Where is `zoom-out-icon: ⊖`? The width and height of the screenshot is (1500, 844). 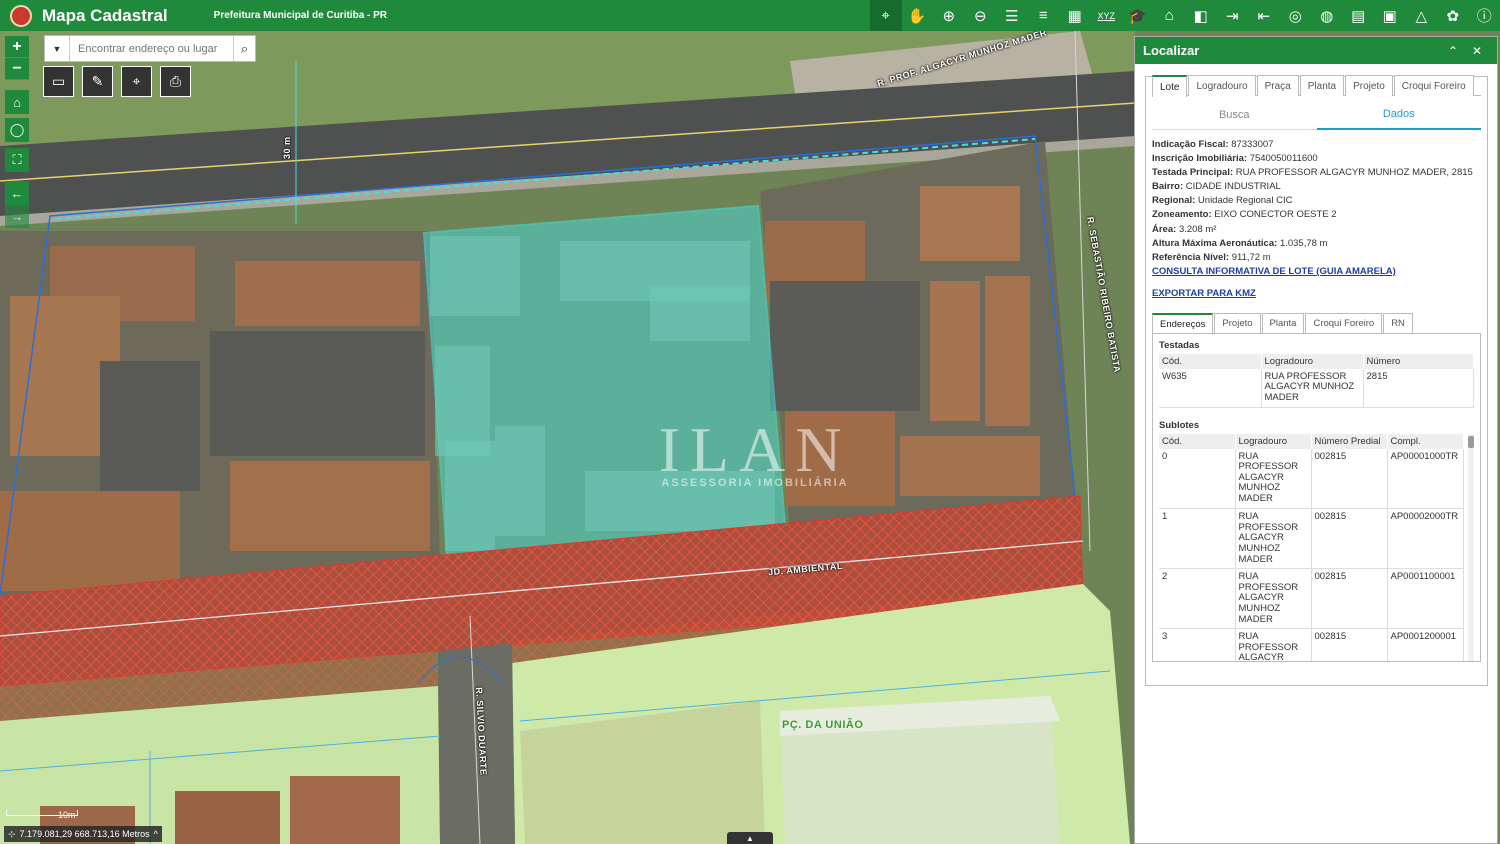 zoom-out-icon: ⊖ is located at coordinates (981, 15).